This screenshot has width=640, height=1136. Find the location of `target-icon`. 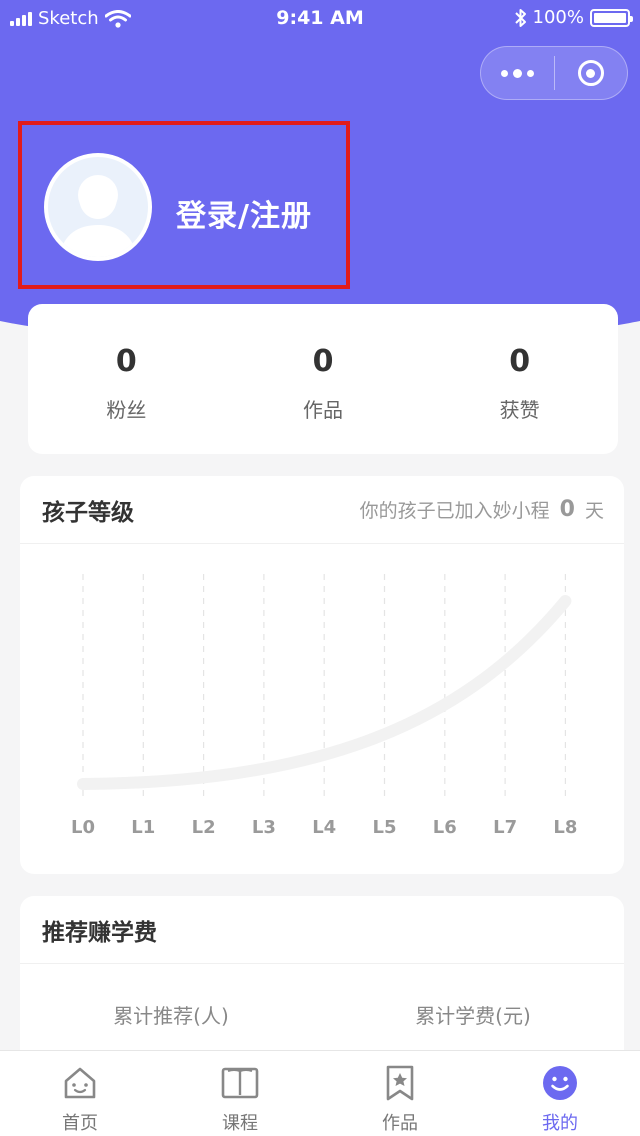

target-icon is located at coordinates (590, 73).